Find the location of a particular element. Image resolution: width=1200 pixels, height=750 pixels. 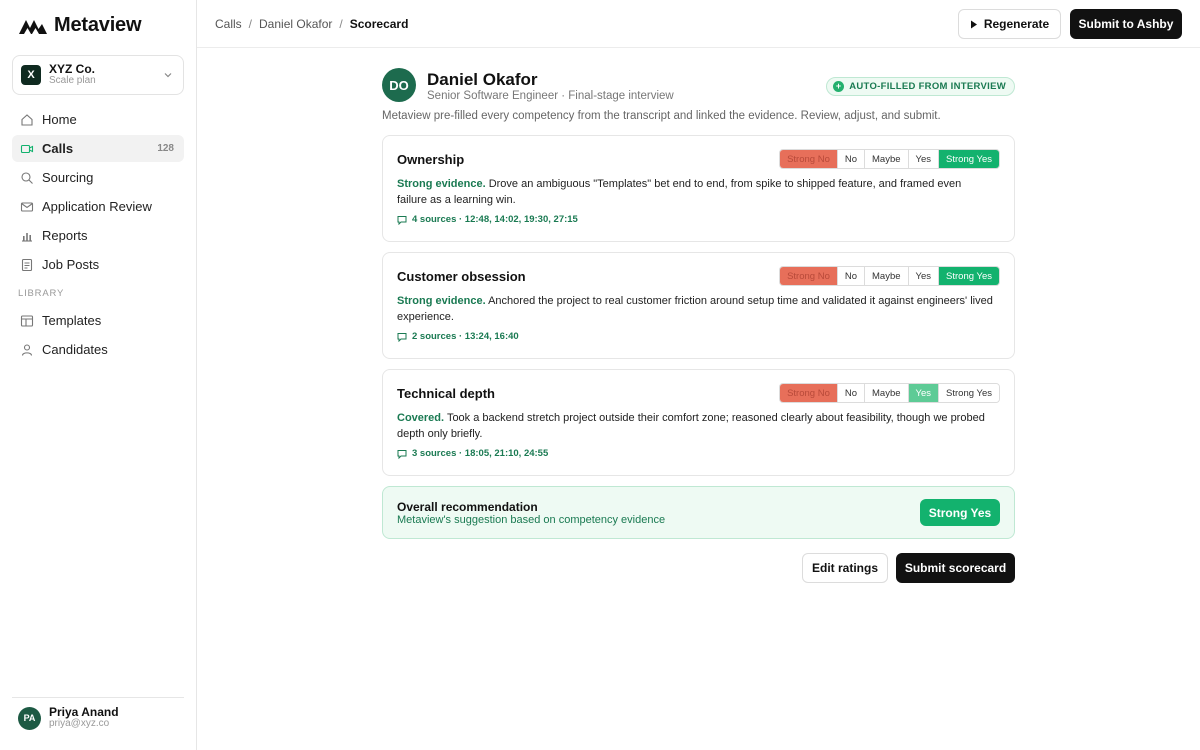

app-name: Metaview is located at coordinates (98, 25).